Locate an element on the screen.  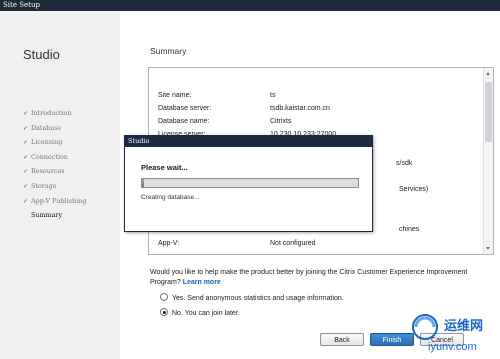
wizard-step: ✔ Connection is located at coordinates (54, 157).